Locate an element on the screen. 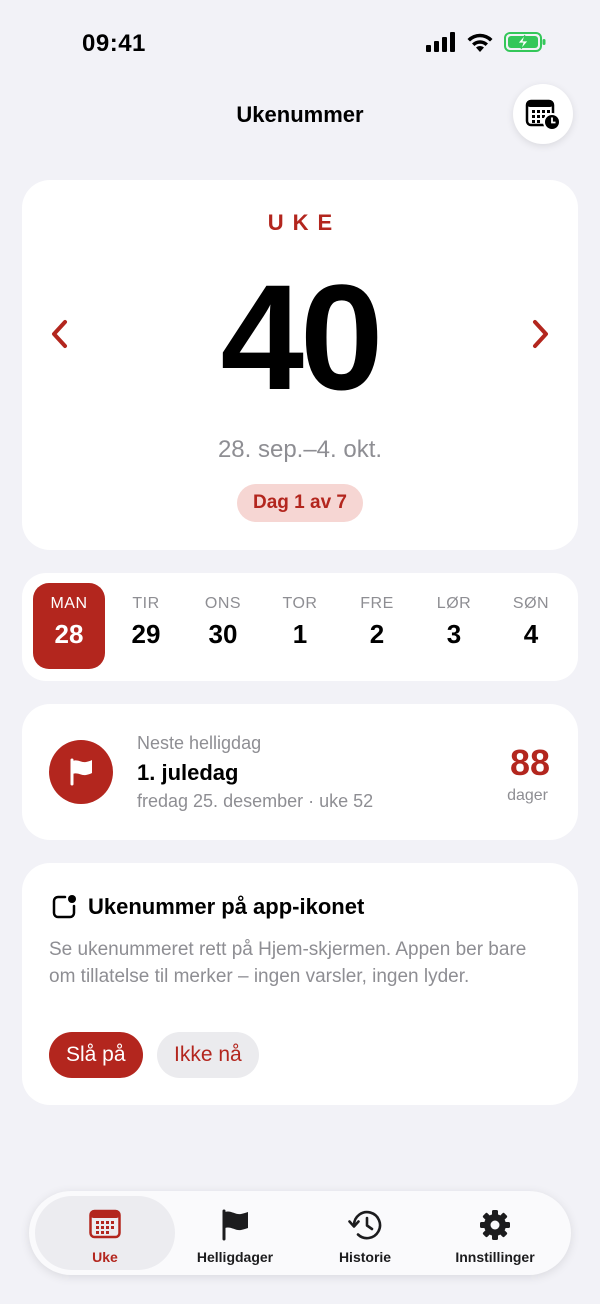 This screenshot has width=600, height=1304. status-icons is located at coordinates (486, 42).